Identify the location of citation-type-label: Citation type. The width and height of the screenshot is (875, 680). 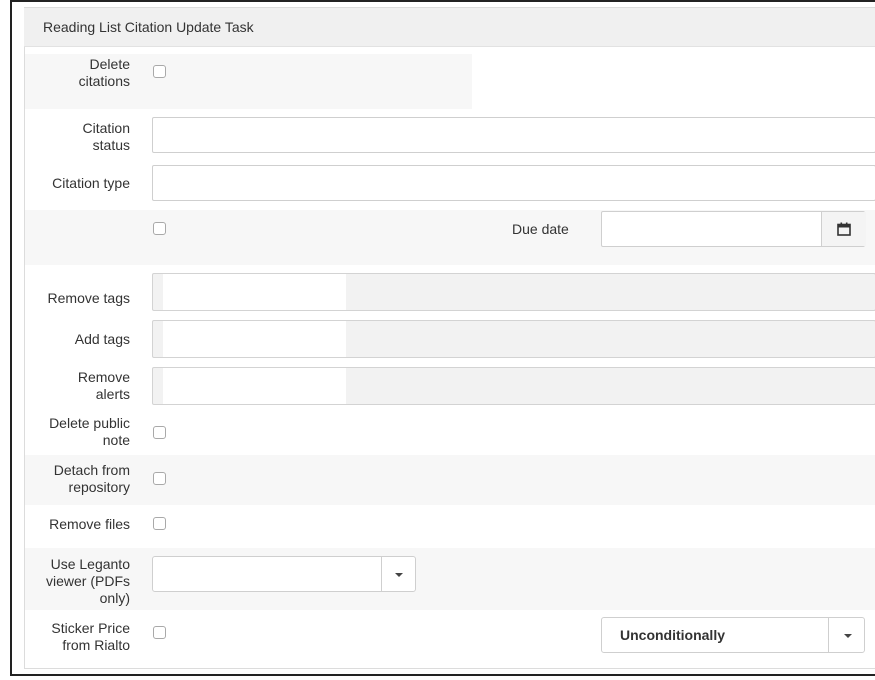
(91, 183).